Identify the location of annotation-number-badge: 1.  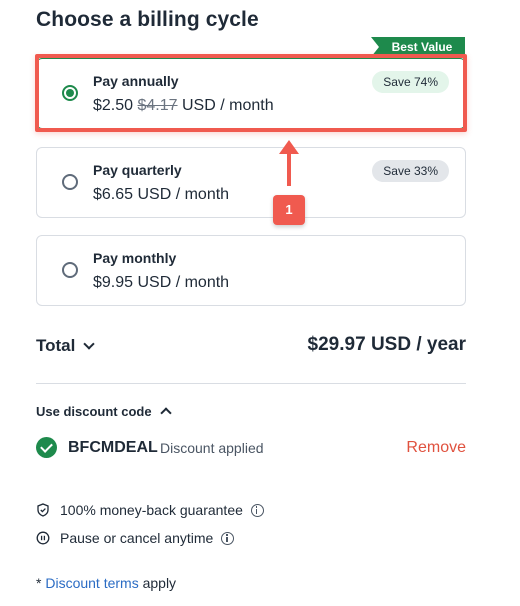
(289, 210).